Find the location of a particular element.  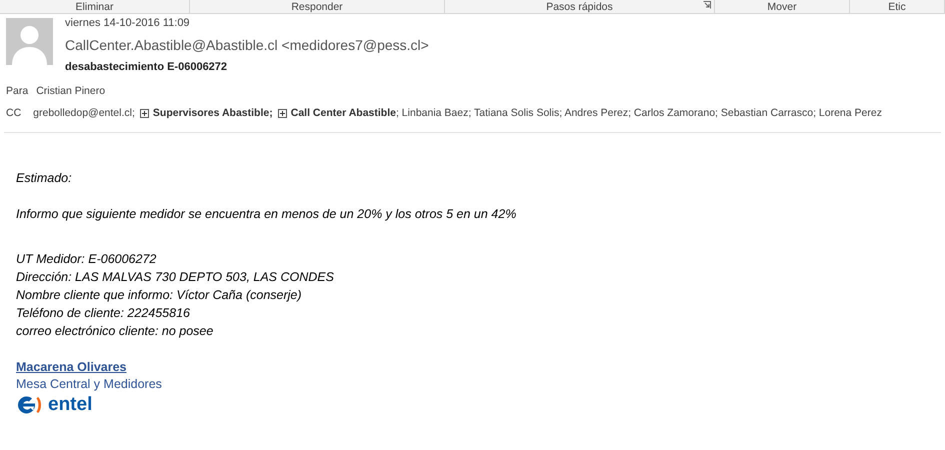

detail-line: UT Medidor: E-06006272 is located at coordinates (87, 259).